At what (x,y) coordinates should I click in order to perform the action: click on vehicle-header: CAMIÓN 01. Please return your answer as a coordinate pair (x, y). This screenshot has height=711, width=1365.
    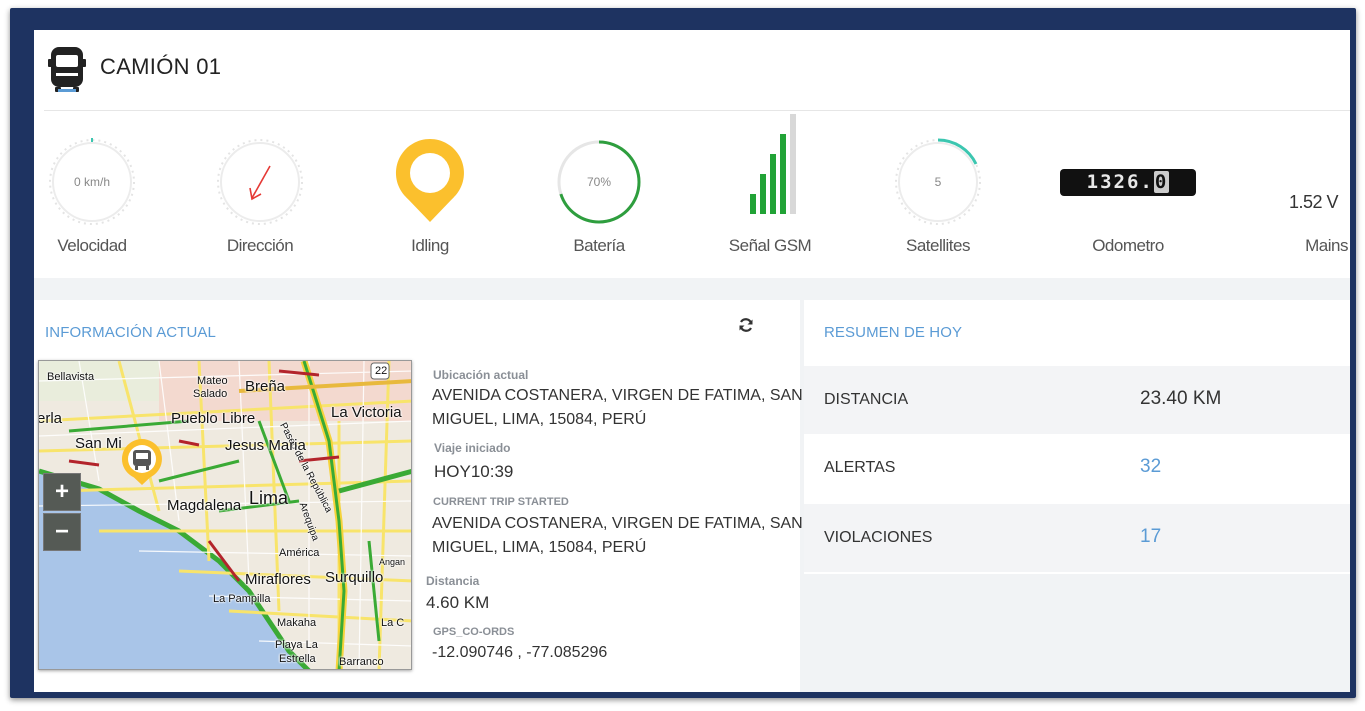
    Looking at the image, I should click on (692, 71).